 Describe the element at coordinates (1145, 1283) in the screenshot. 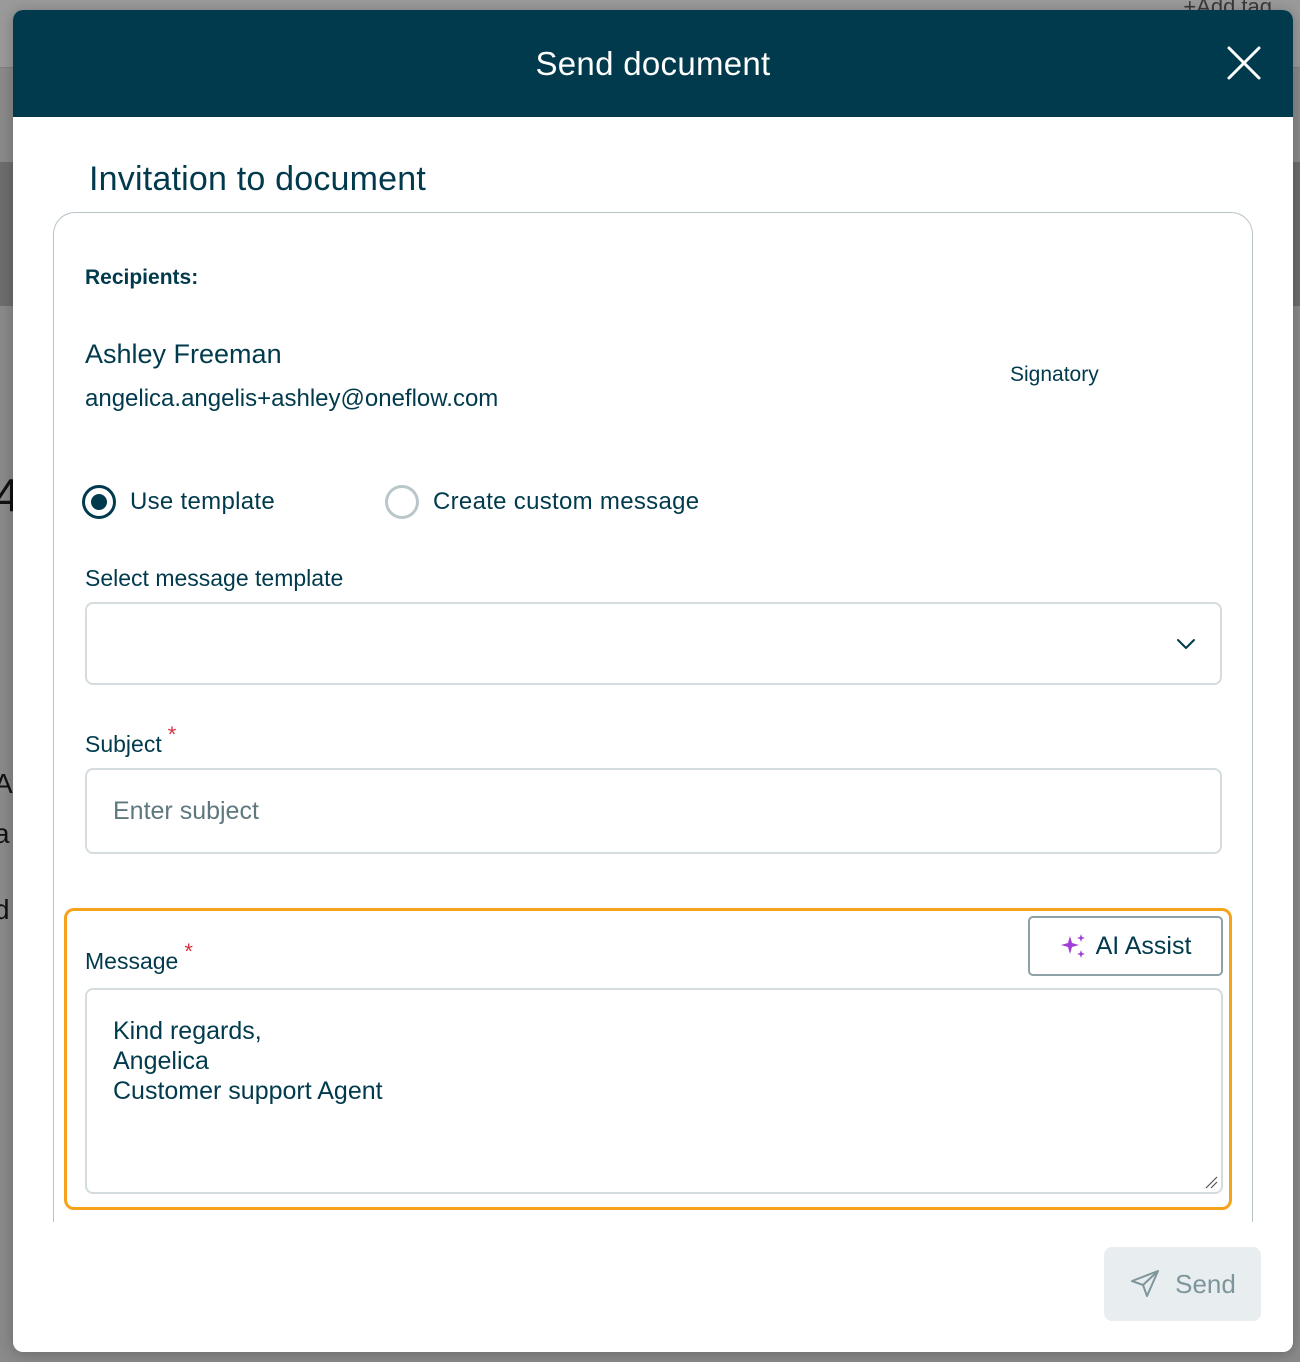

I see `paper-plane-icon` at that location.